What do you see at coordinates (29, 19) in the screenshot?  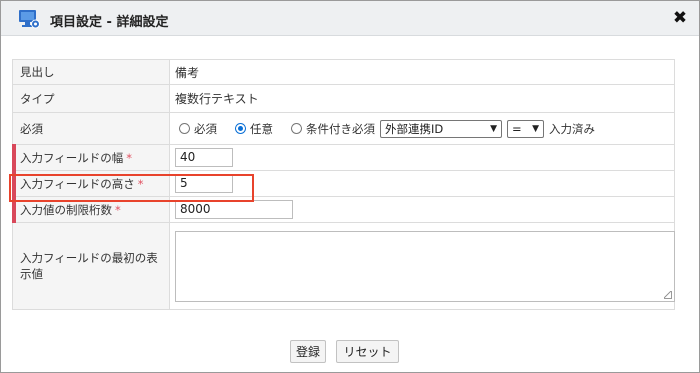 I see `monitor-icon` at bounding box center [29, 19].